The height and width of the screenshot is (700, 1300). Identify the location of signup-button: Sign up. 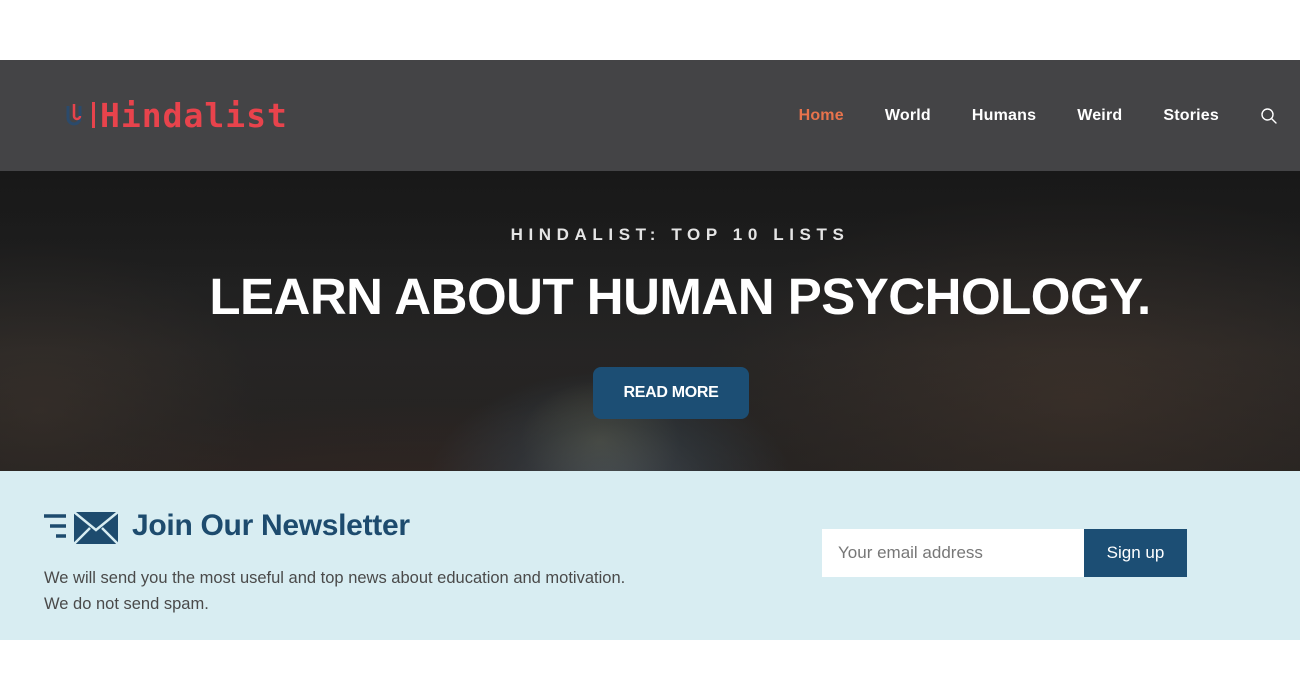
(1135, 553).